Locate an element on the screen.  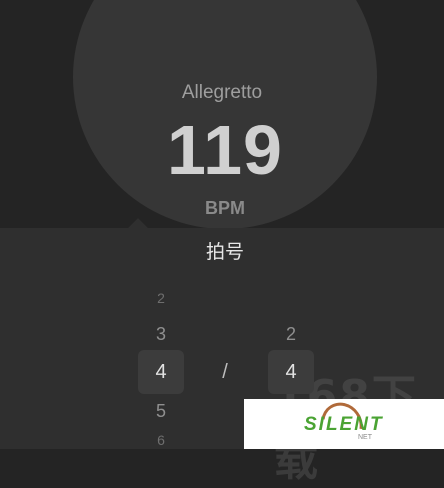
denominator-option: 2 is located at coordinates (291, 334).